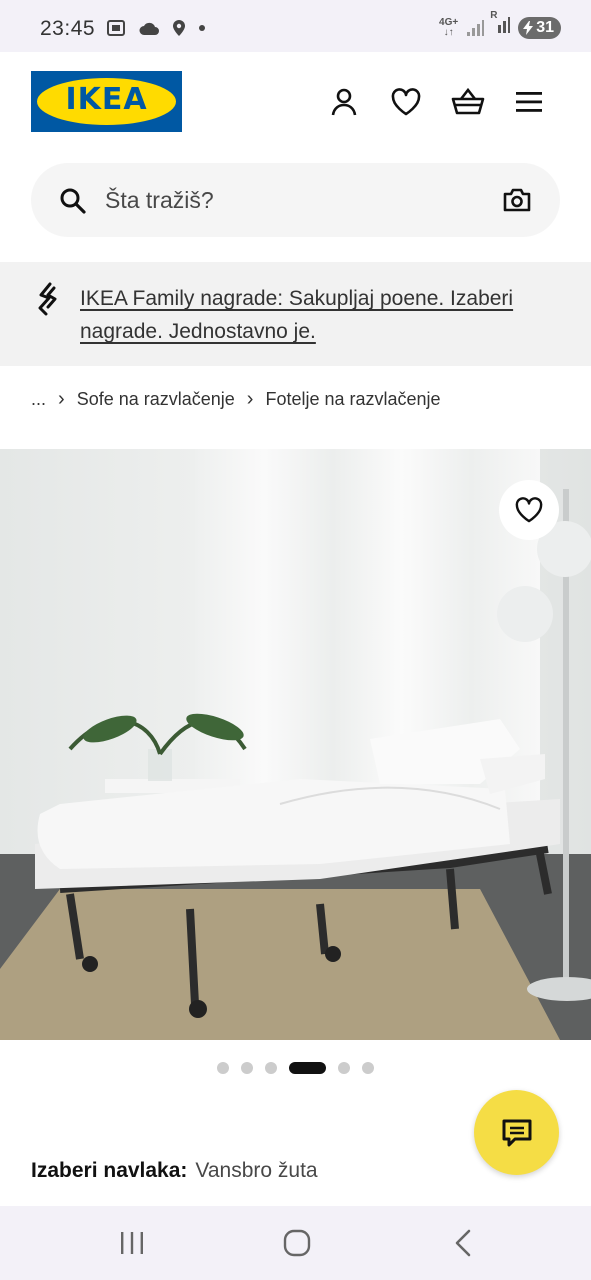 Image resolution: width=591 pixels, height=1280 pixels. I want to click on status-system-icons: 4G+ ↓↑ R 31, so click(500, 24).